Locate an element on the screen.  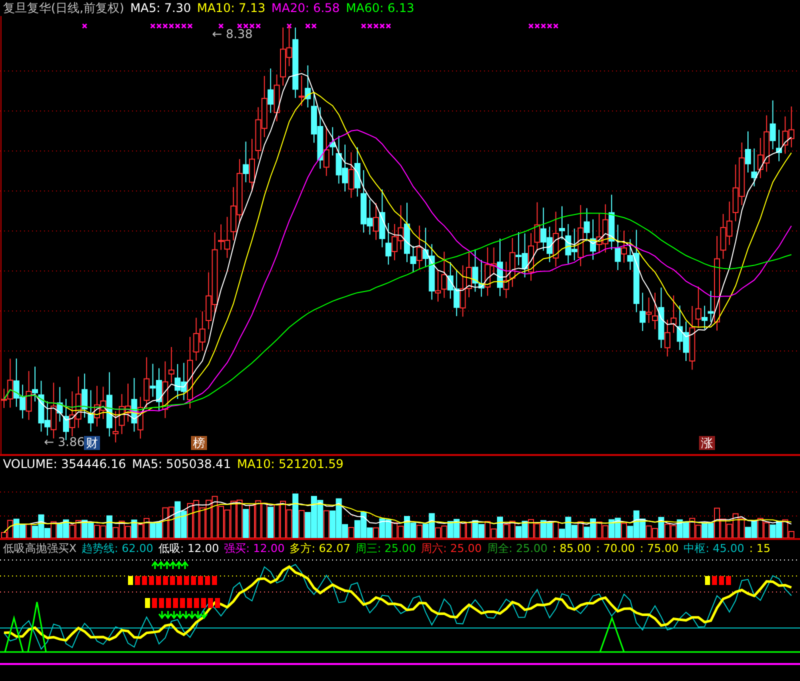
legend-label: MA20: 6.58 is located at coordinates (305, 8).